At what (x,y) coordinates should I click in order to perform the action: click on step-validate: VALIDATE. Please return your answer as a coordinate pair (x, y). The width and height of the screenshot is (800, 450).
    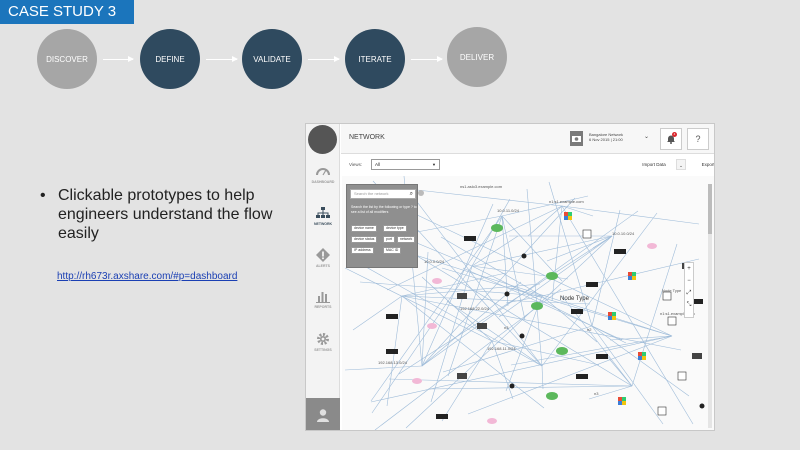
    Looking at the image, I should click on (272, 59).